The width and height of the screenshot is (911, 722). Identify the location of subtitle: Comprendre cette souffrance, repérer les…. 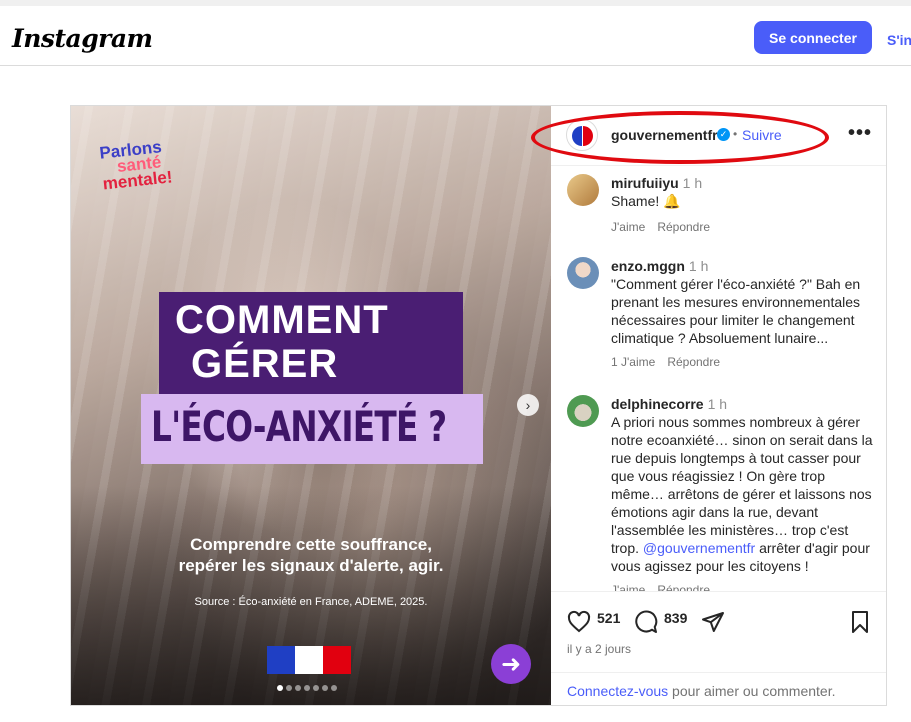
(311, 555).